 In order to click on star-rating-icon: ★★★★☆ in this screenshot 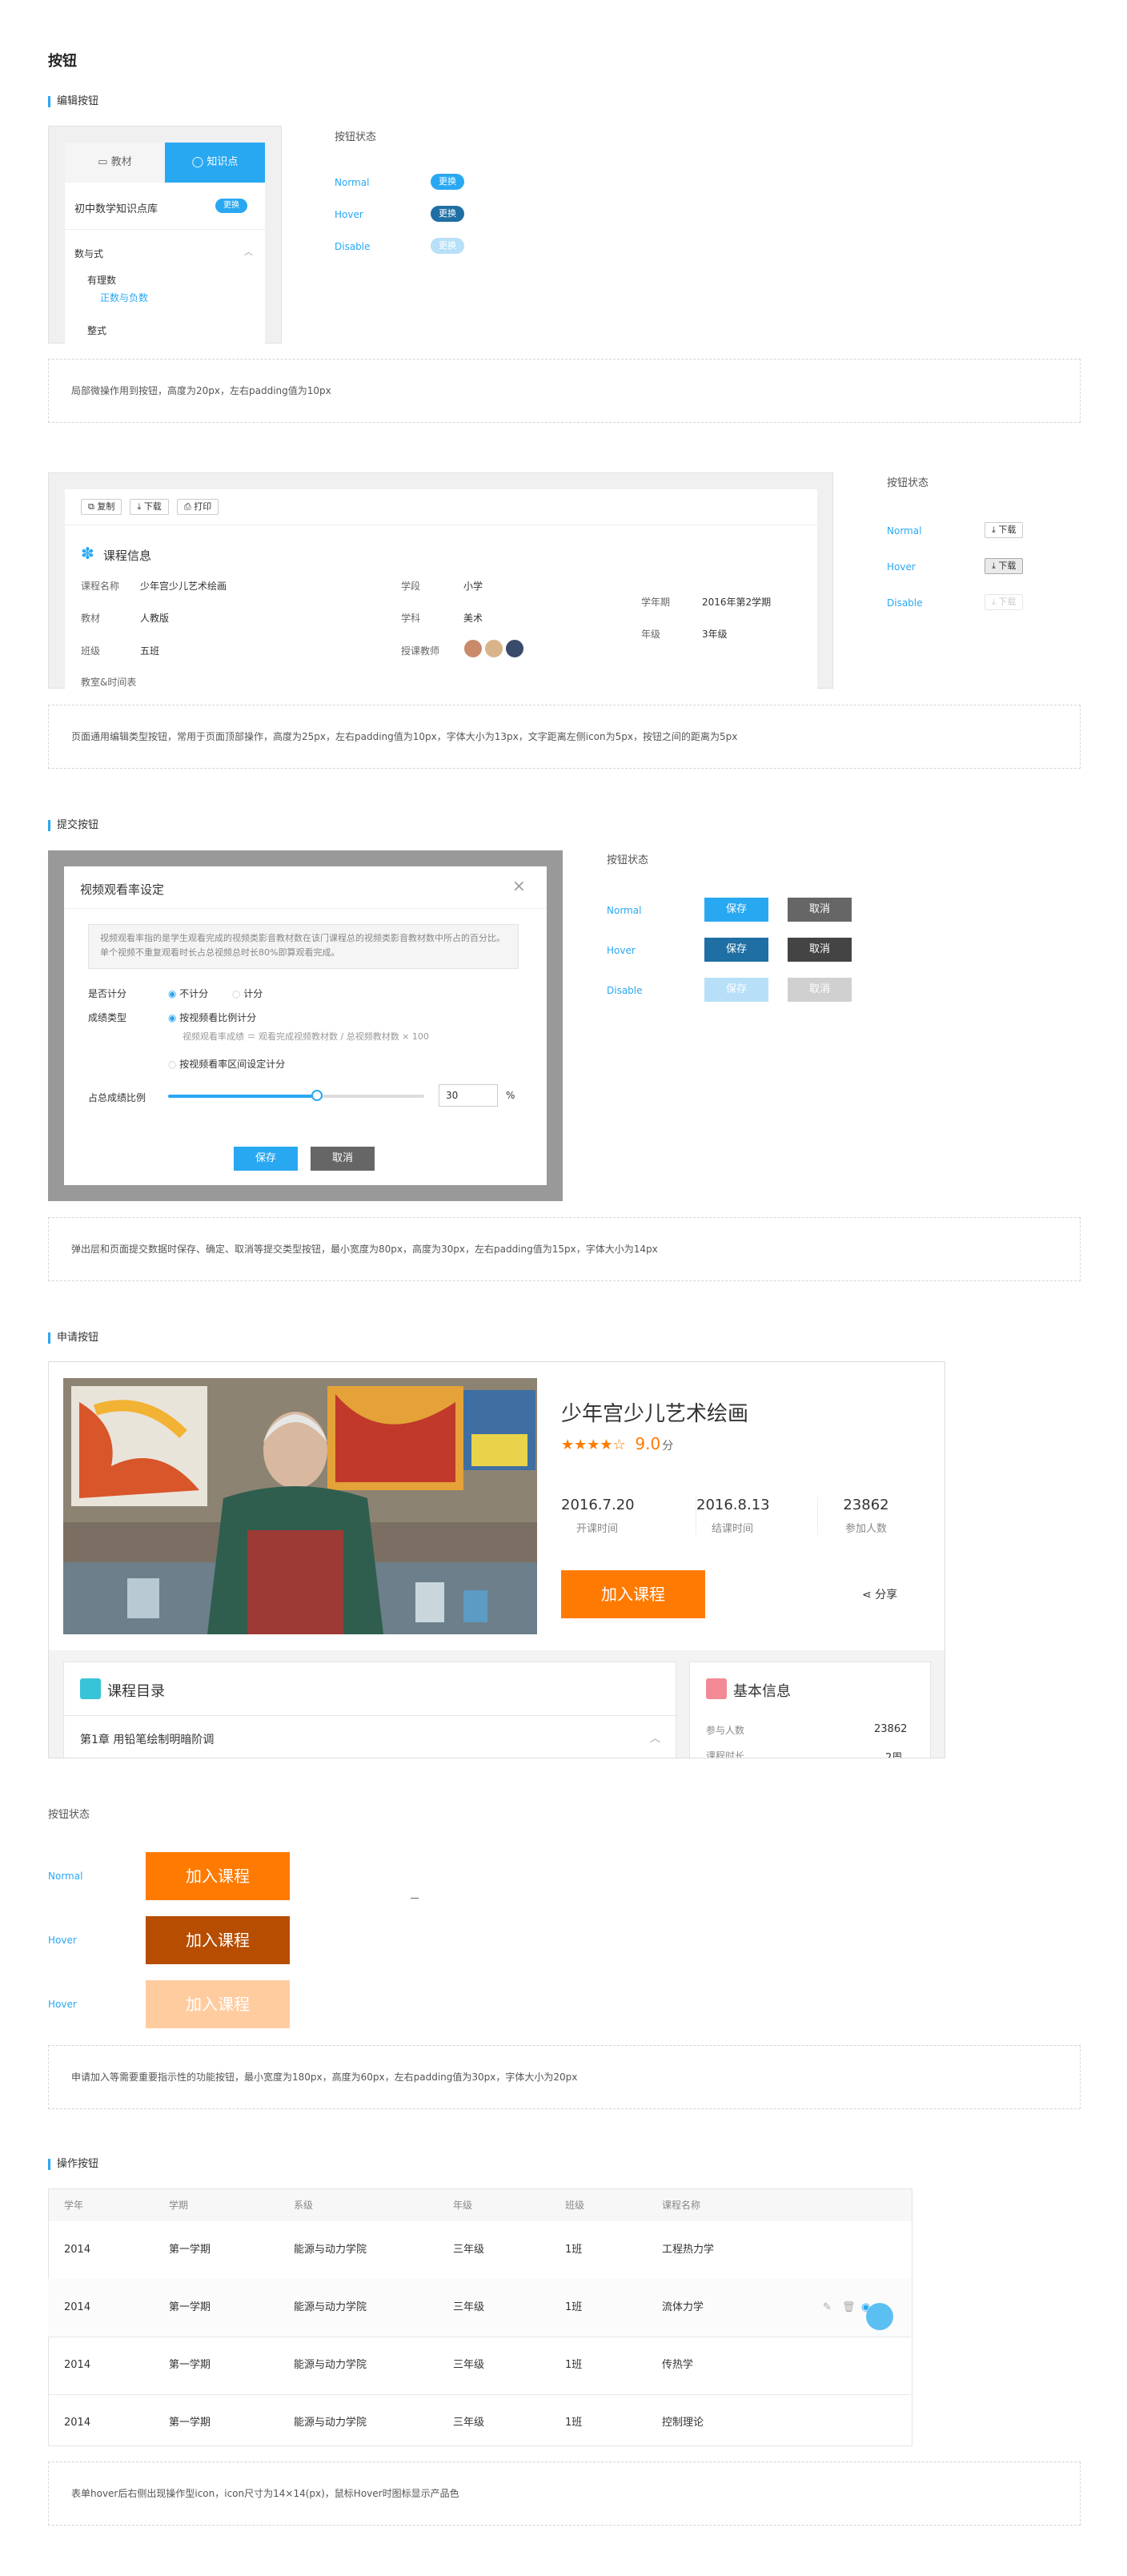, I will do `click(593, 1445)`.